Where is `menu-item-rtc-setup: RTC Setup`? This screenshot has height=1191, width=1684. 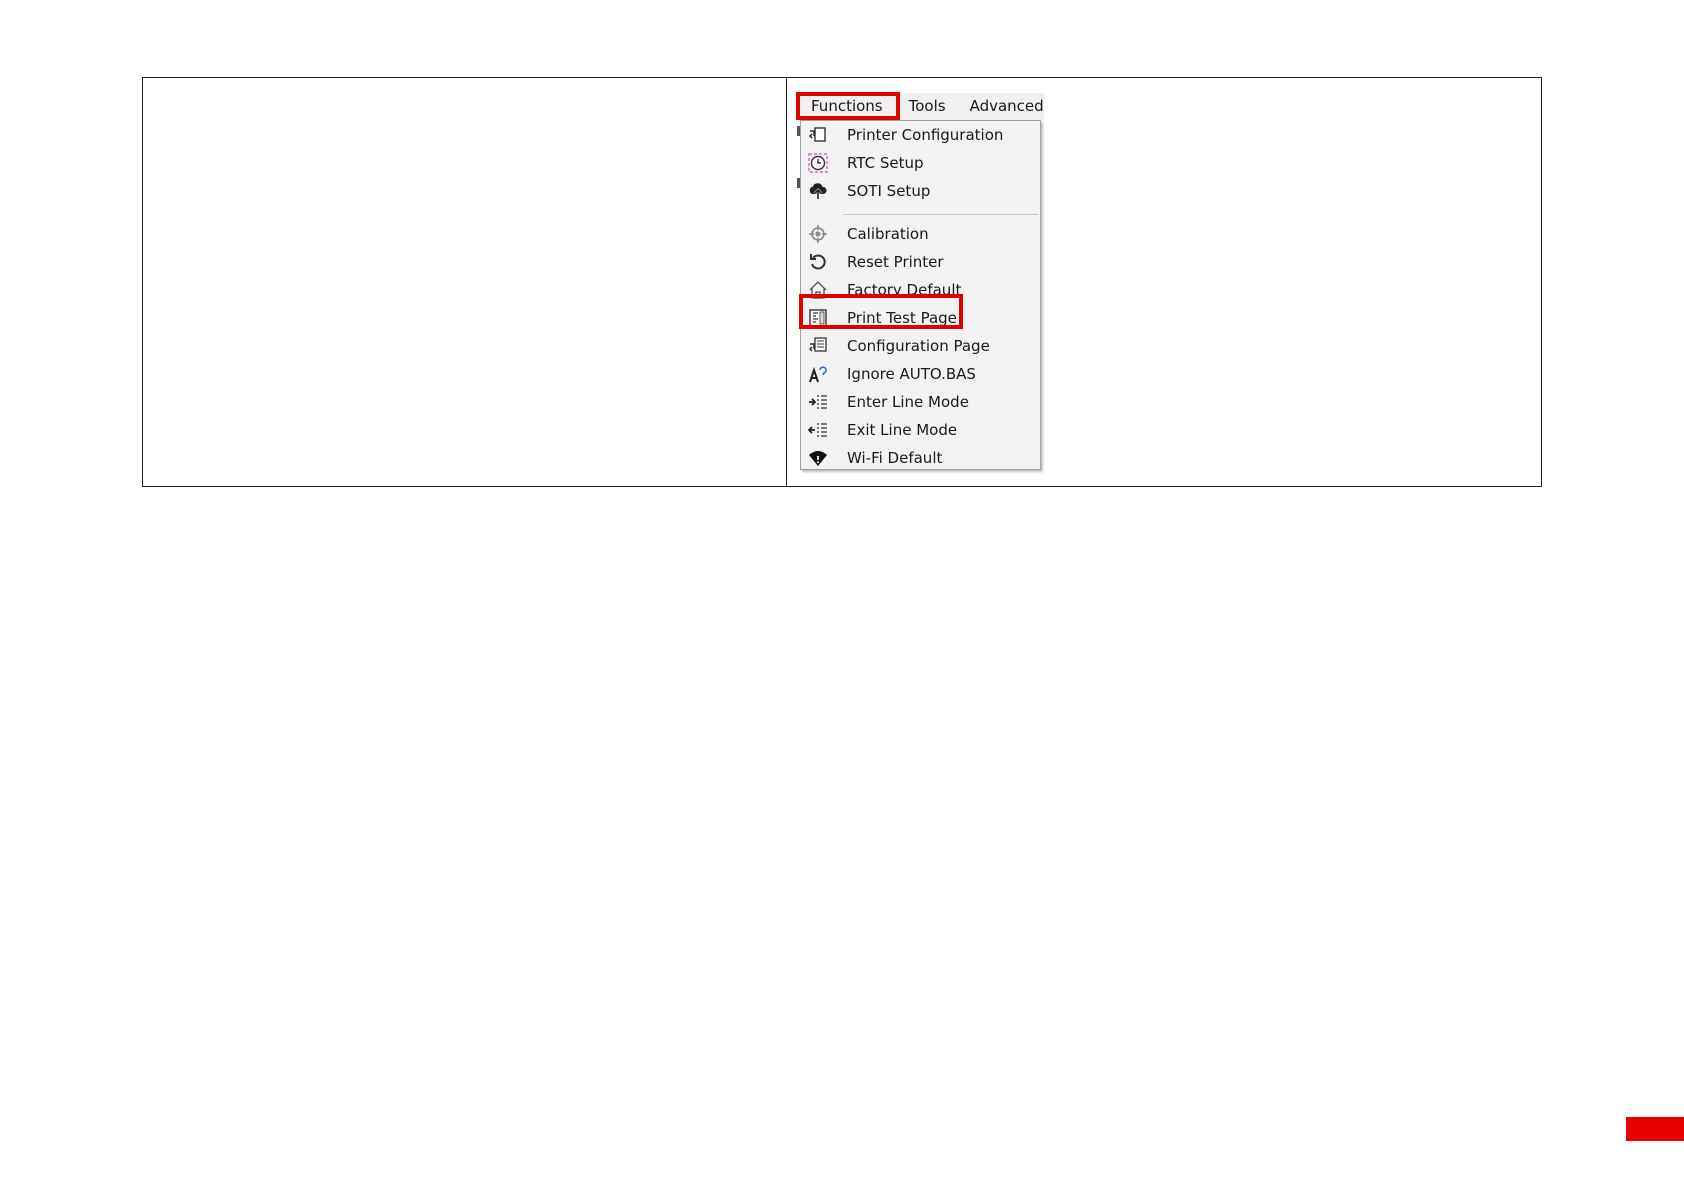
menu-item-rtc-setup: RTC Setup is located at coordinates (920, 163).